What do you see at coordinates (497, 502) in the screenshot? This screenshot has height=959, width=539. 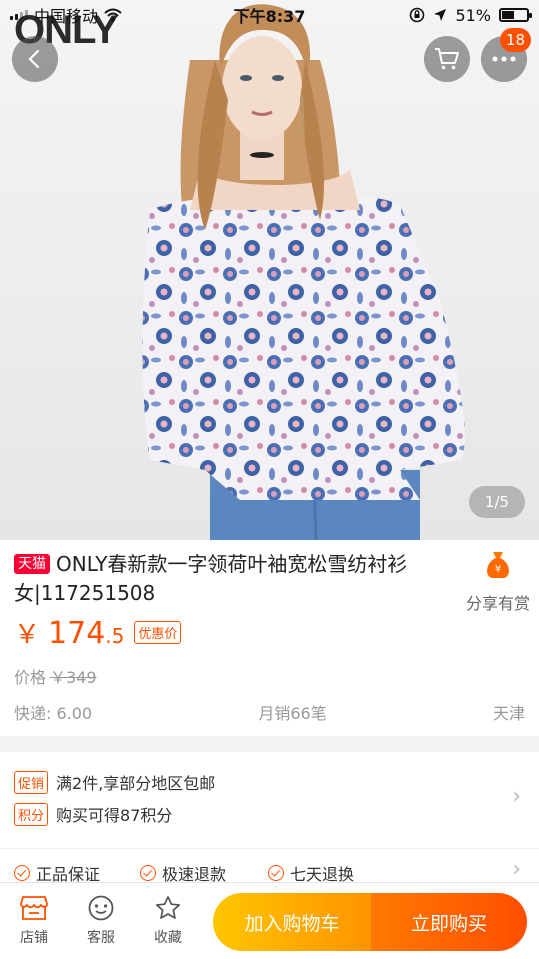 I see `image-page-indicator: 1/5` at bounding box center [497, 502].